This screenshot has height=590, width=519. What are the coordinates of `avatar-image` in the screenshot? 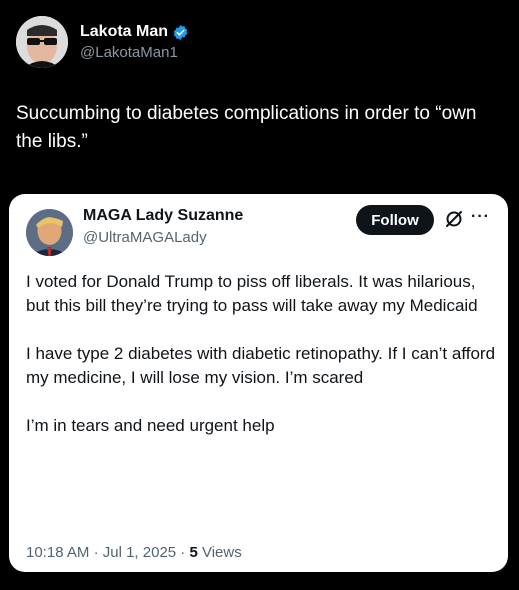 It's located at (42, 42).